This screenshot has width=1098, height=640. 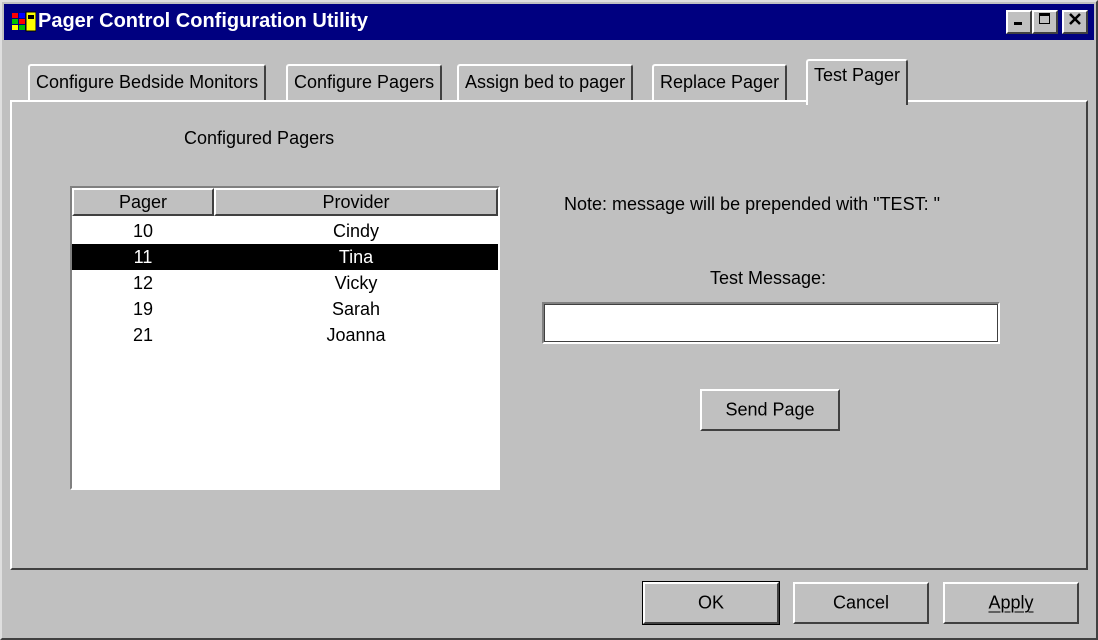 What do you see at coordinates (768, 278) in the screenshot?
I see `test-message-label: Test Message:` at bounding box center [768, 278].